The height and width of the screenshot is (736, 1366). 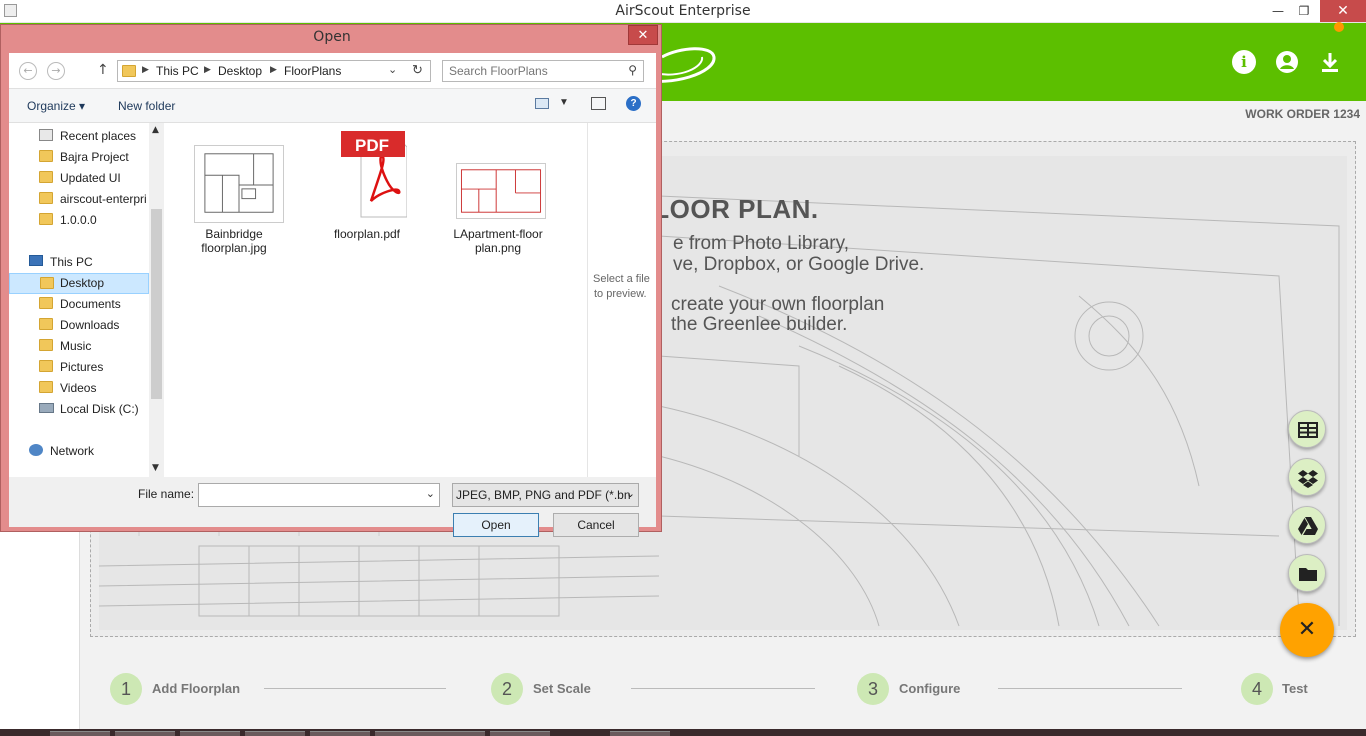 I want to click on file-name-field: ⌄, so click(x=319, y=495).